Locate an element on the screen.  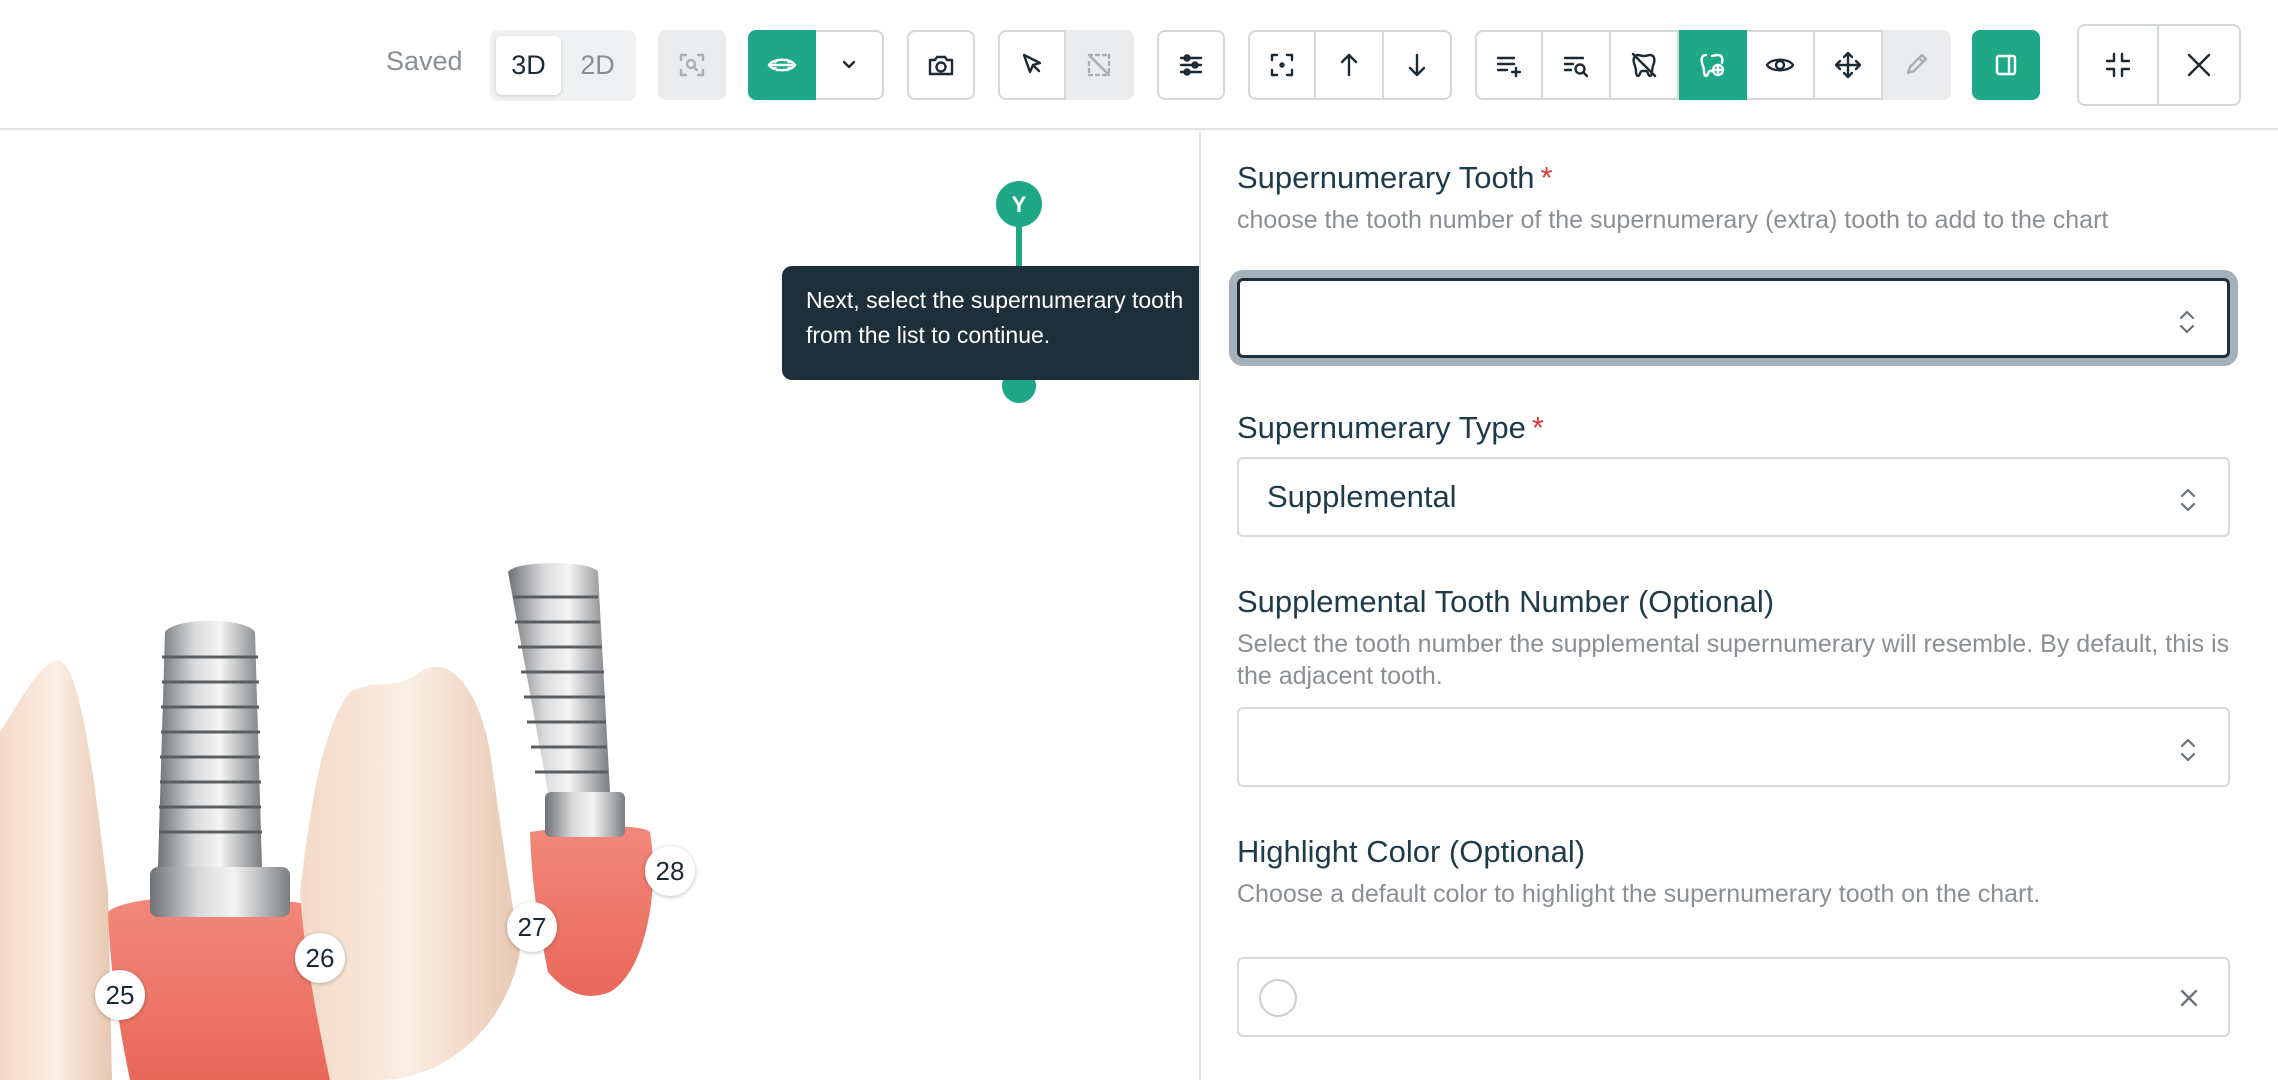
close-icon is located at coordinates (2199, 65).